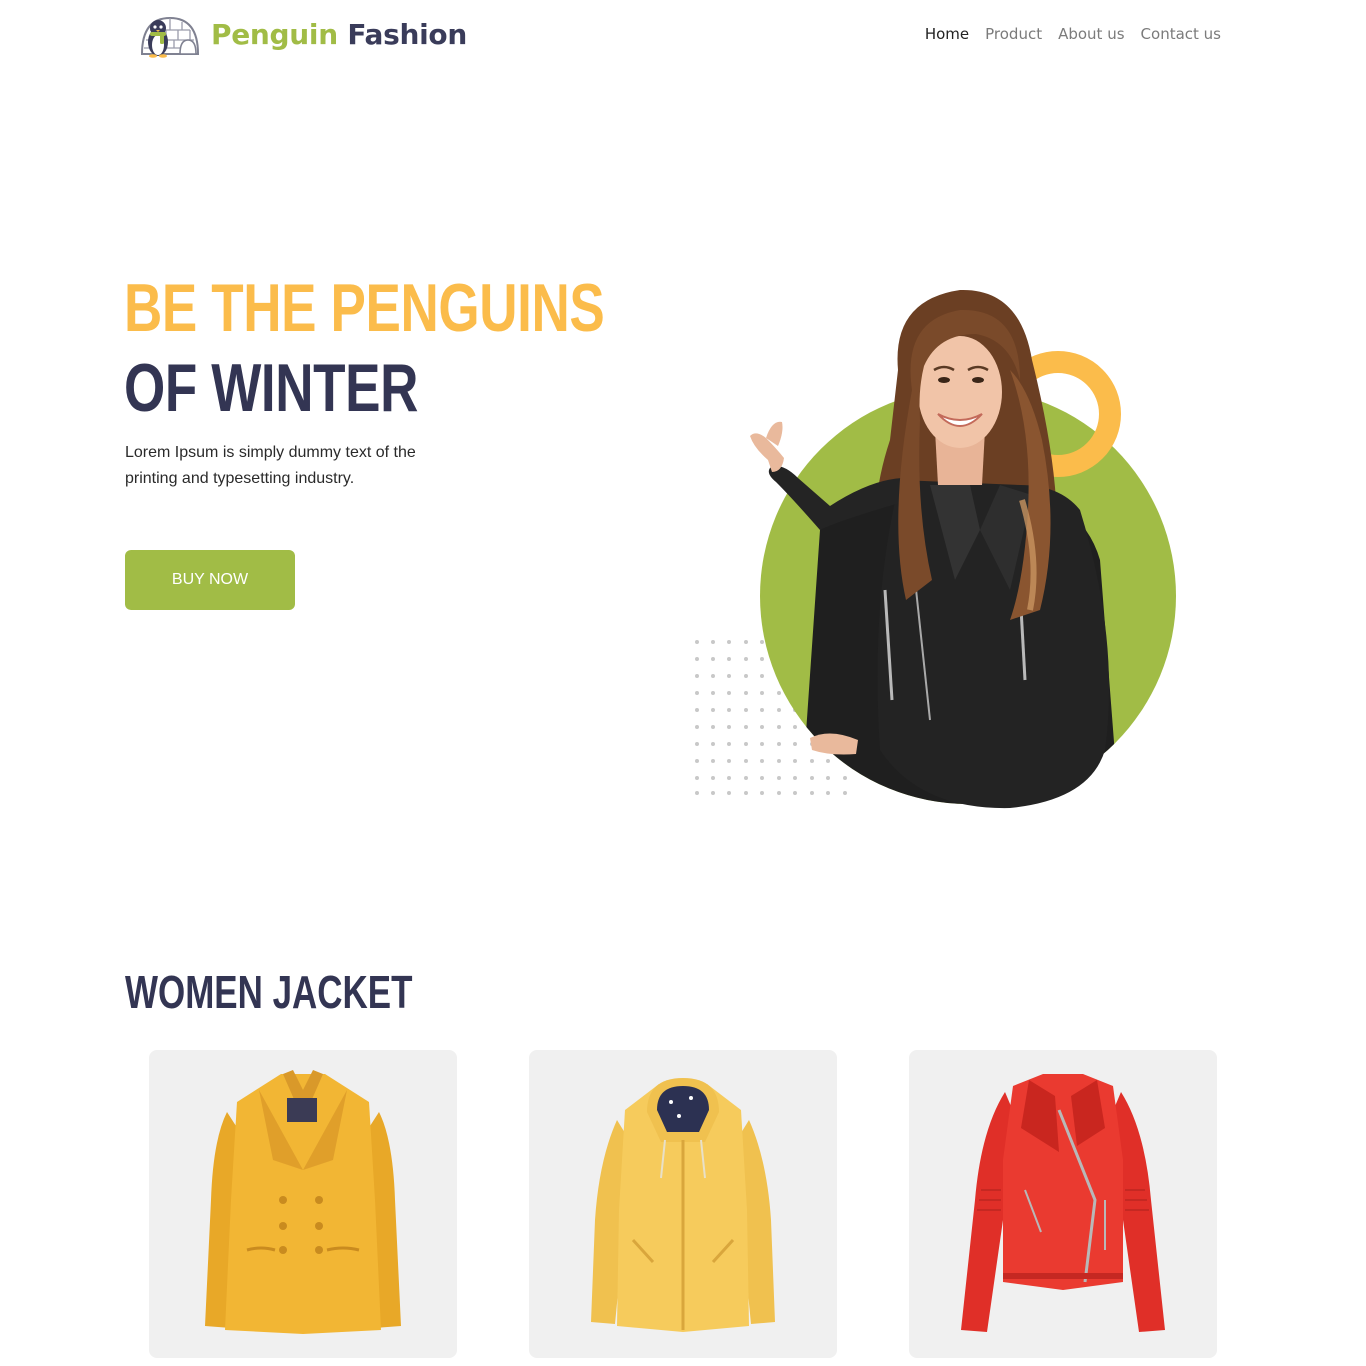  I want to click on red-leather-jacket-image, so click(1063, 1203).